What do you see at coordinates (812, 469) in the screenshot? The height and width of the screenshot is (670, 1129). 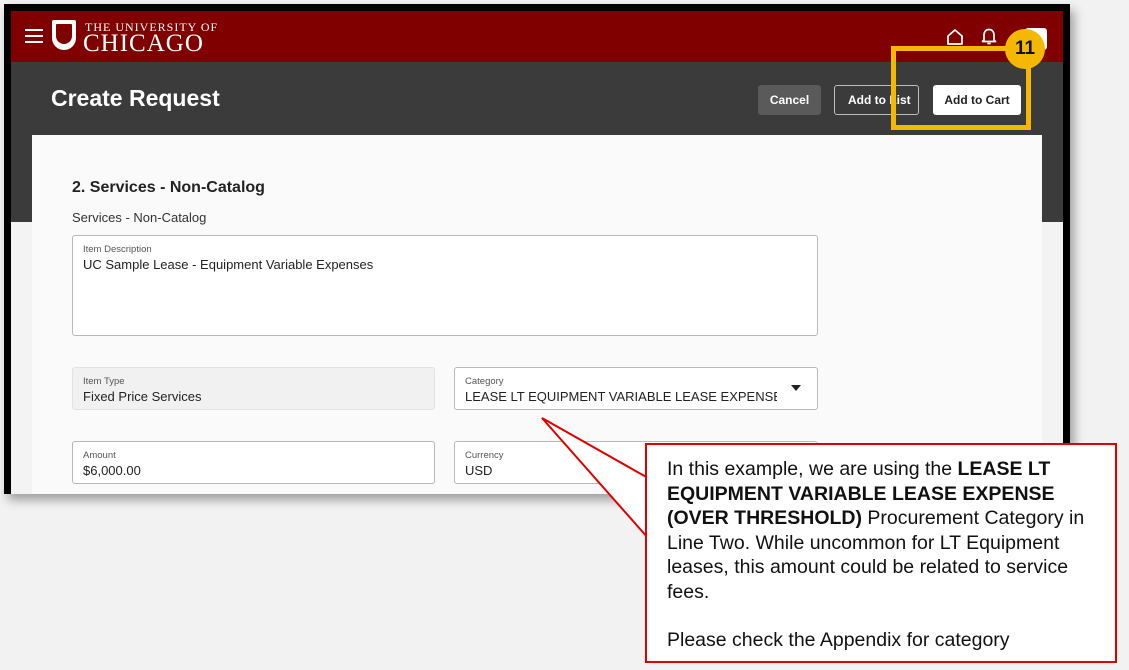 I see `callout-intro: In this example, we are using the` at bounding box center [812, 469].